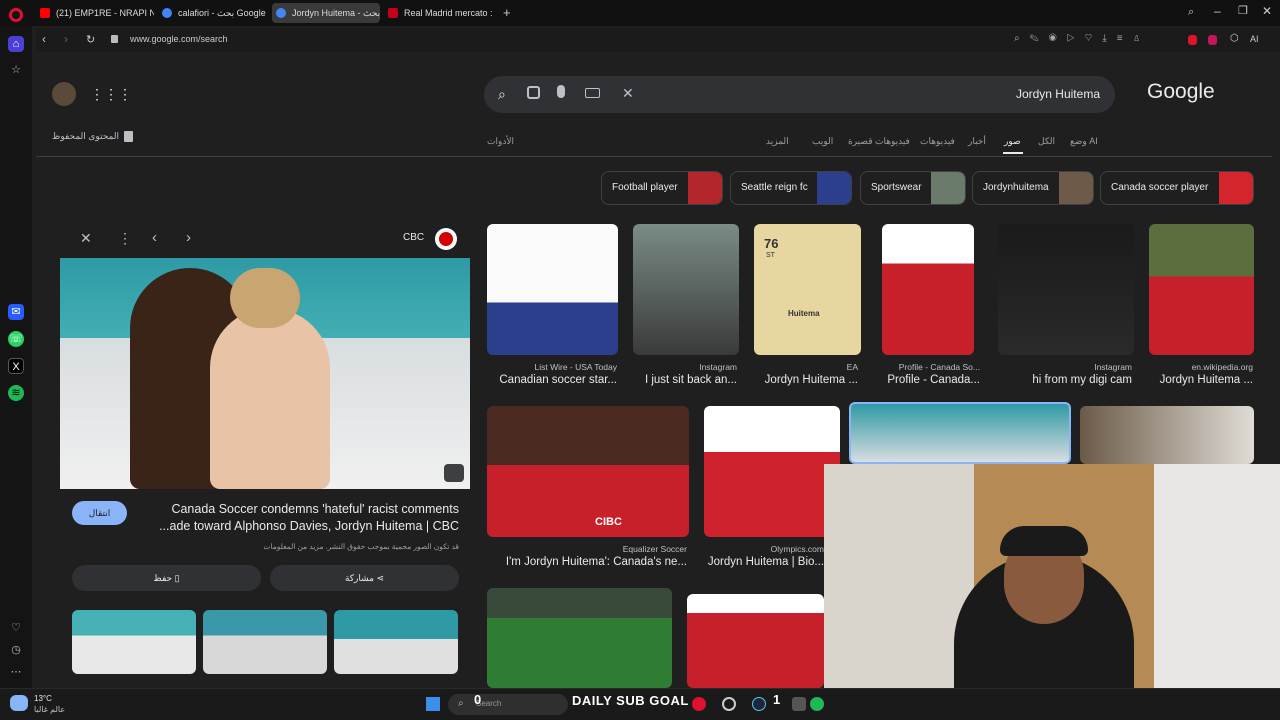  What do you see at coordinates (1212, 40) in the screenshot?
I see `extension-shield-icon` at bounding box center [1212, 40].